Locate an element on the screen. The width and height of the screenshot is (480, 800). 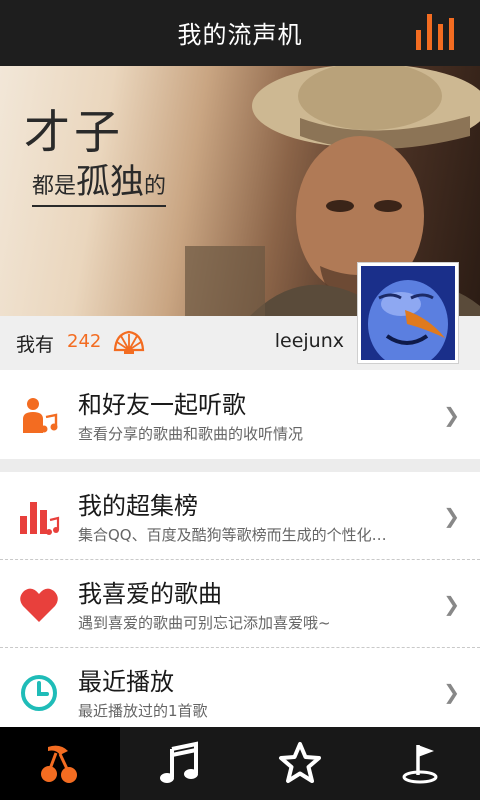
chart-bars-icon is located at coordinates (39, 517).